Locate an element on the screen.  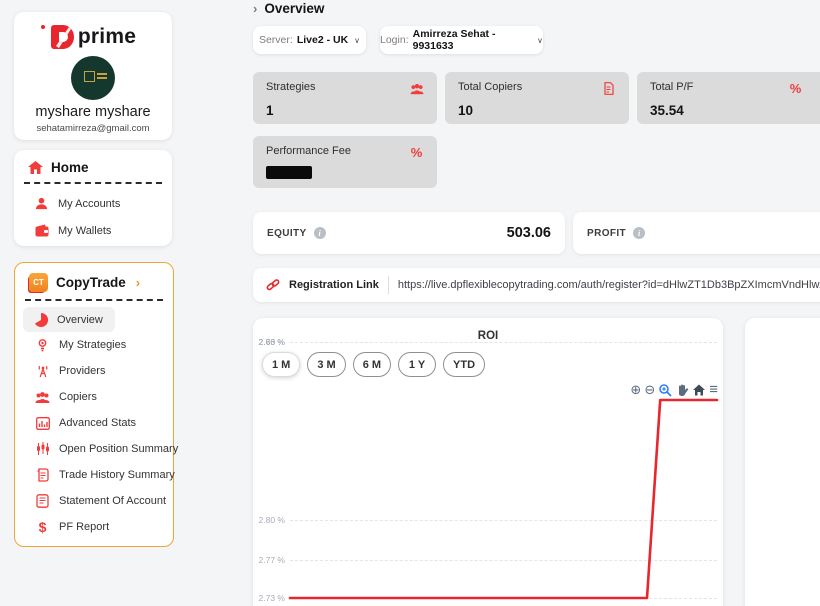
brand-logo: prime is located at coordinates (93, 37).